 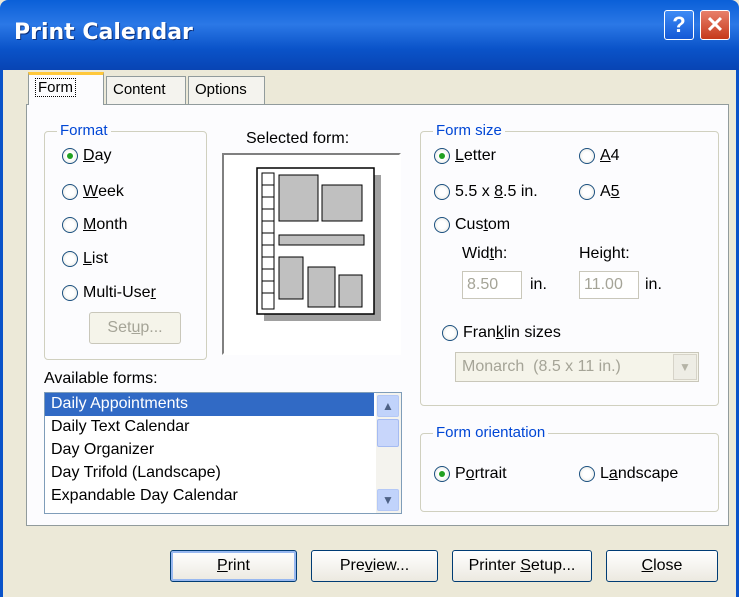 What do you see at coordinates (538, 284) in the screenshot?
I see `width-unit: in.` at bounding box center [538, 284].